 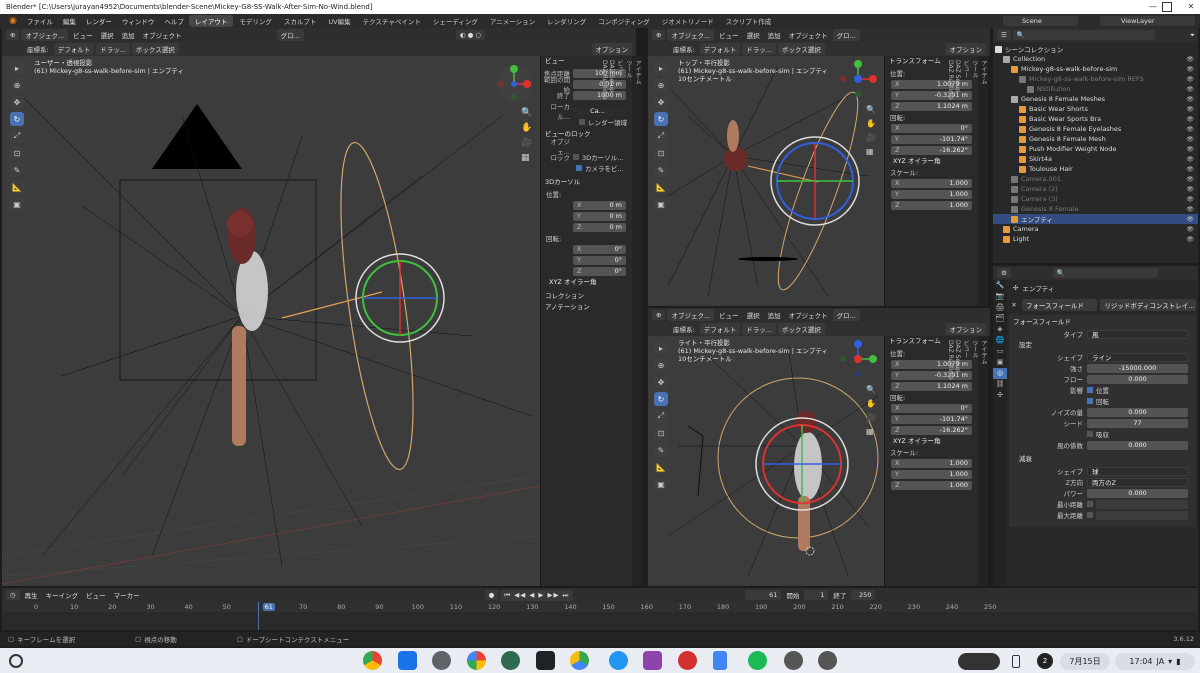 I want to click on top-grid-toggle-icon: ▦, so click(x=871, y=152).